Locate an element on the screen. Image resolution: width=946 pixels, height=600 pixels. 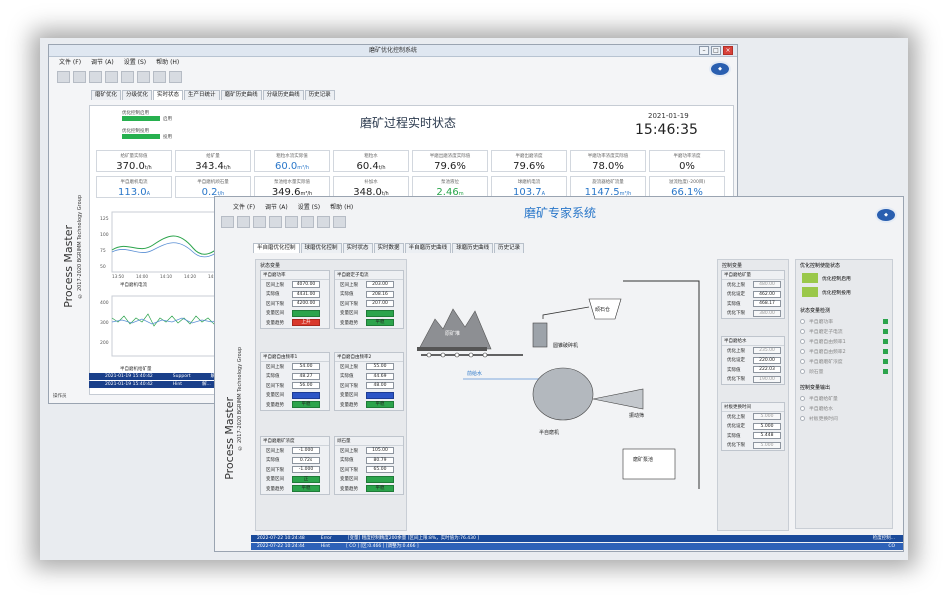
back-window-title: 磨矿优化控制系统 is located at coordinates (392, 50).